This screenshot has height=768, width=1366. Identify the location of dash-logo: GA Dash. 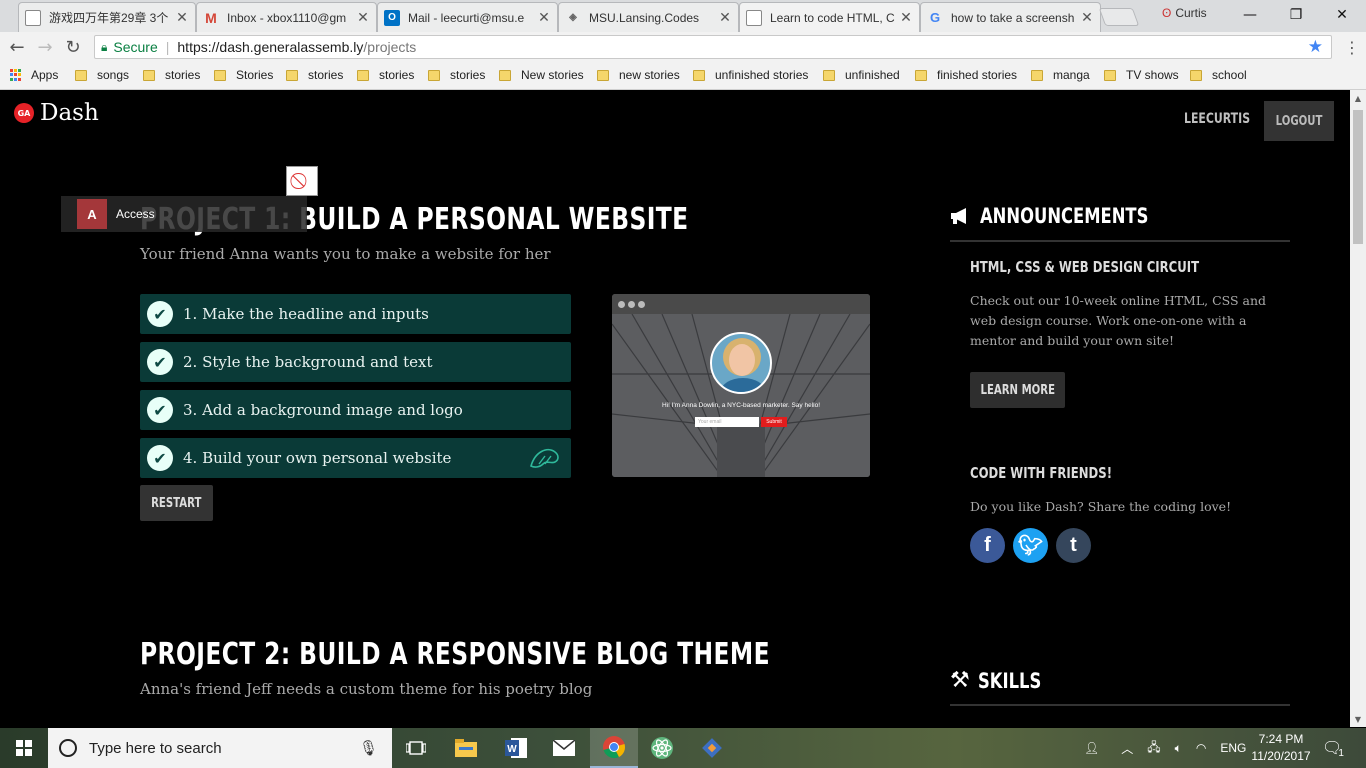
(56, 113).